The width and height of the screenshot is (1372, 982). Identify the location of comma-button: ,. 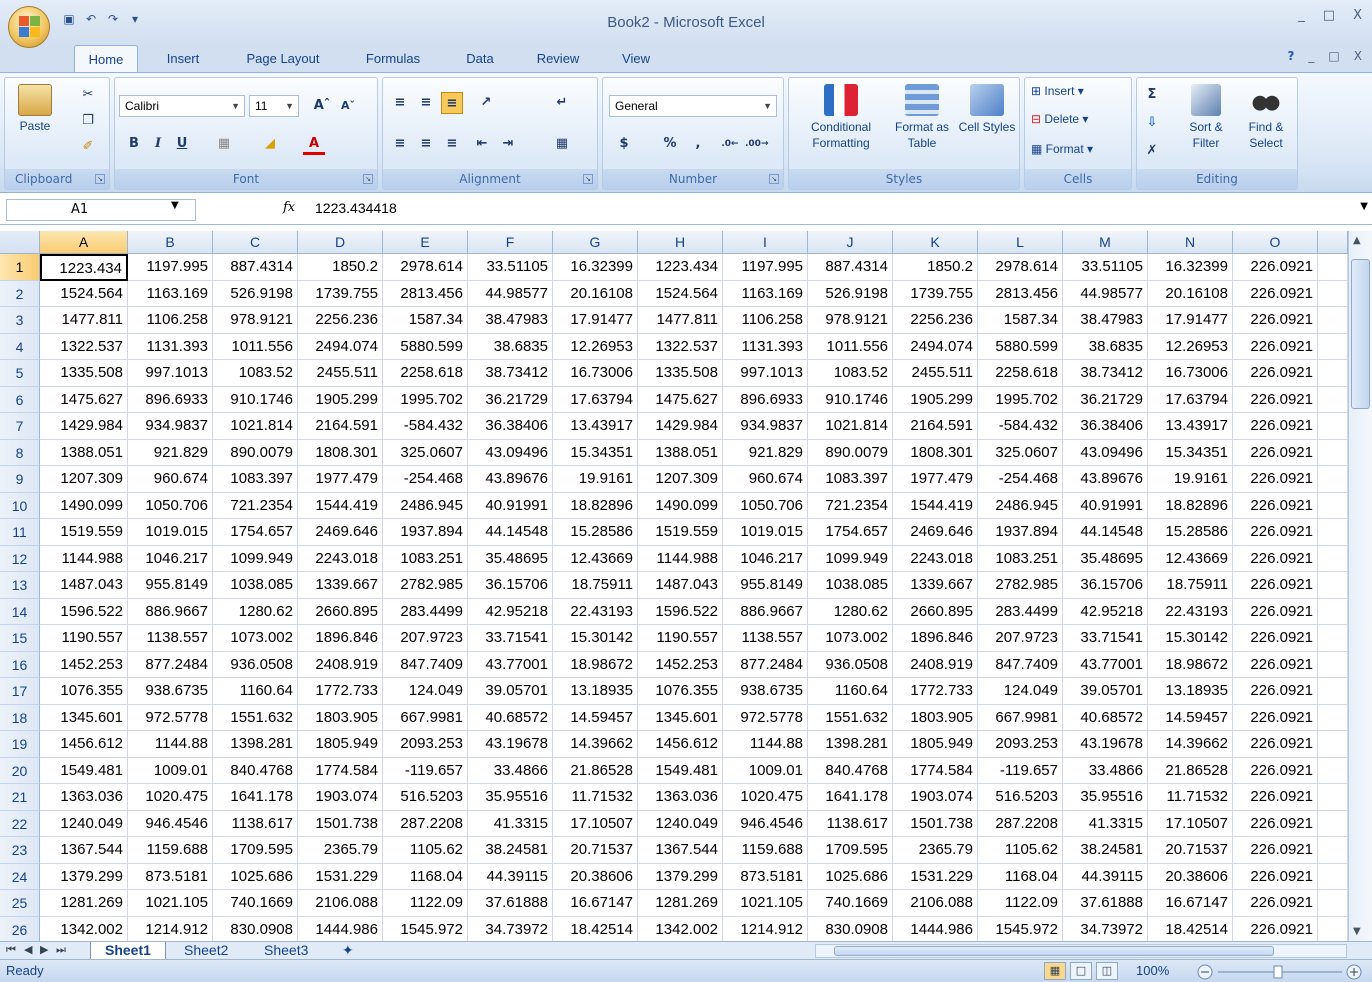
(698, 144).